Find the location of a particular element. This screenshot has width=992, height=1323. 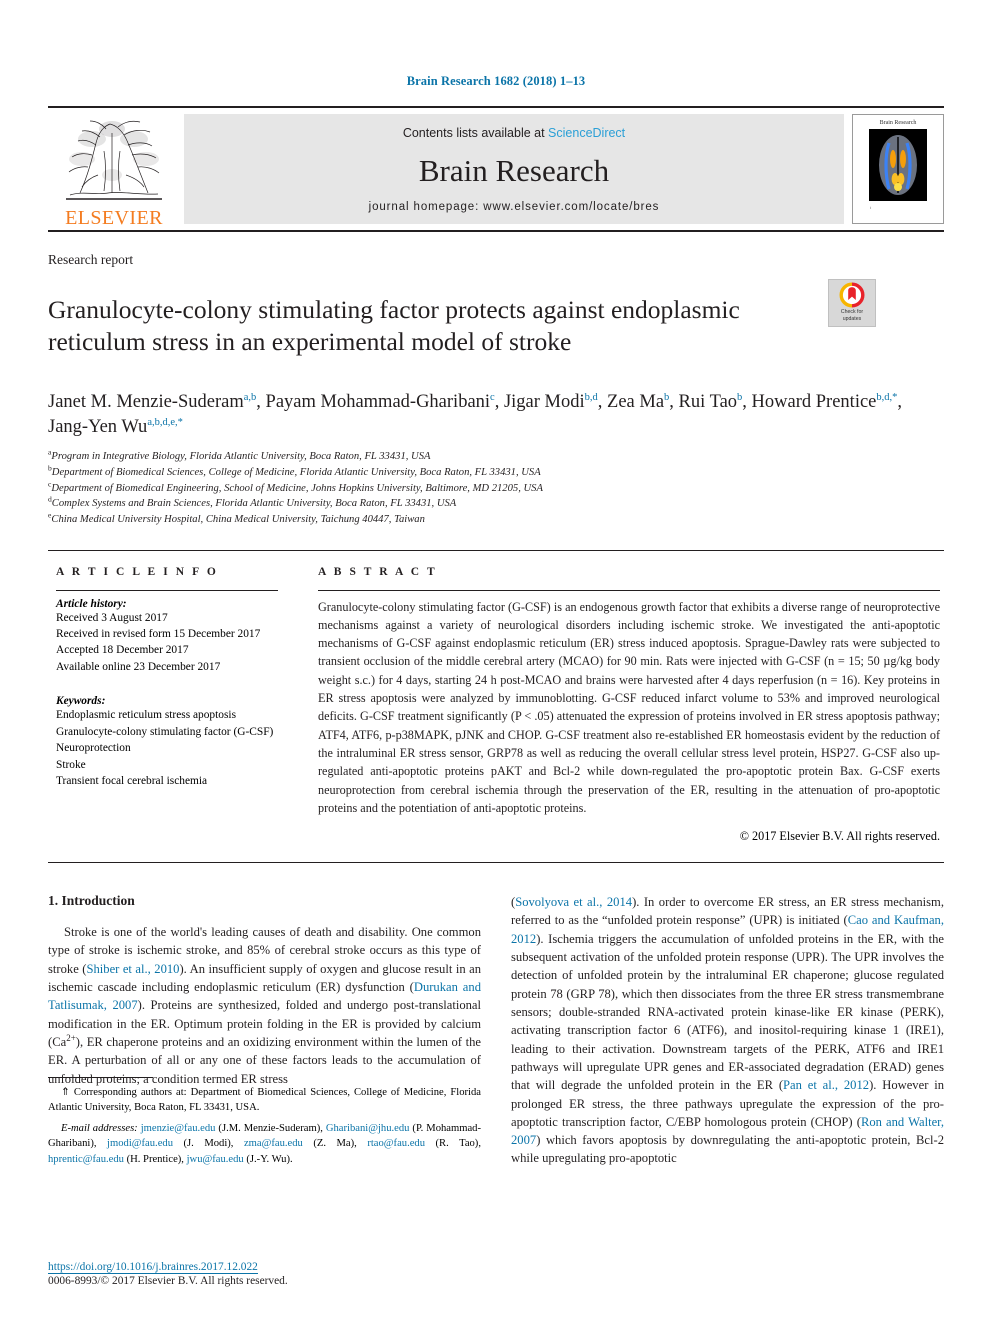

author: Jang-Yen Wua,b,d,e,* is located at coordinates (115, 426).